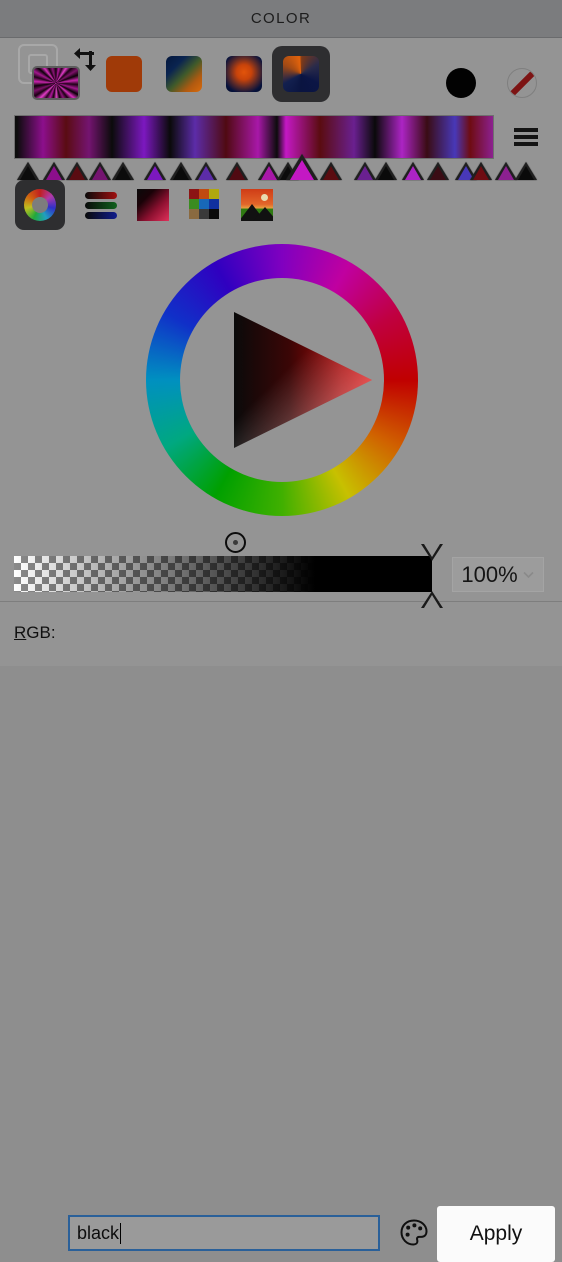  What do you see at coordinates (254, 137) in the screenshot?
I see `gradient-preview-strip` at bounding box center [254, 137].